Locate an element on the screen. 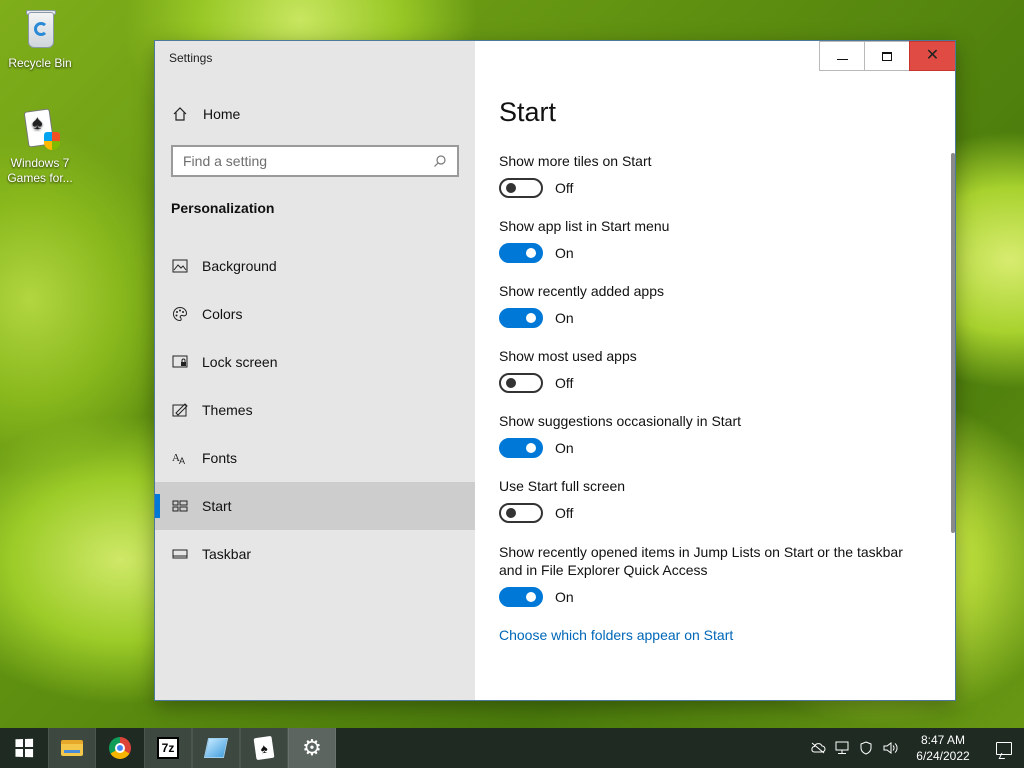 The width and height of the screenshot is (1024, 768). taskbar-glass-app is located at coordinates (216, 748).